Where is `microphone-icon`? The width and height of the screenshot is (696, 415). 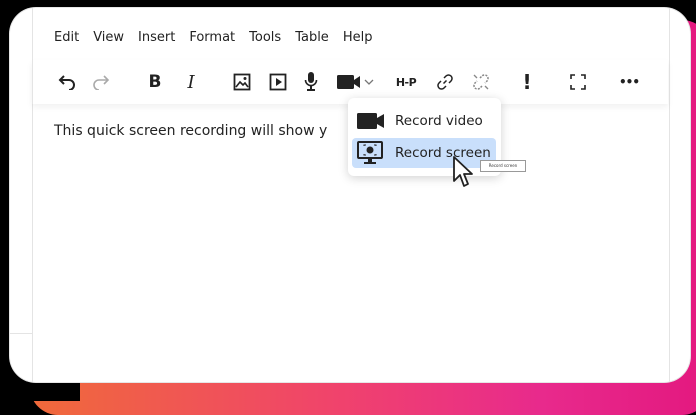 microphone-icon is located at coordinates (311, 81).